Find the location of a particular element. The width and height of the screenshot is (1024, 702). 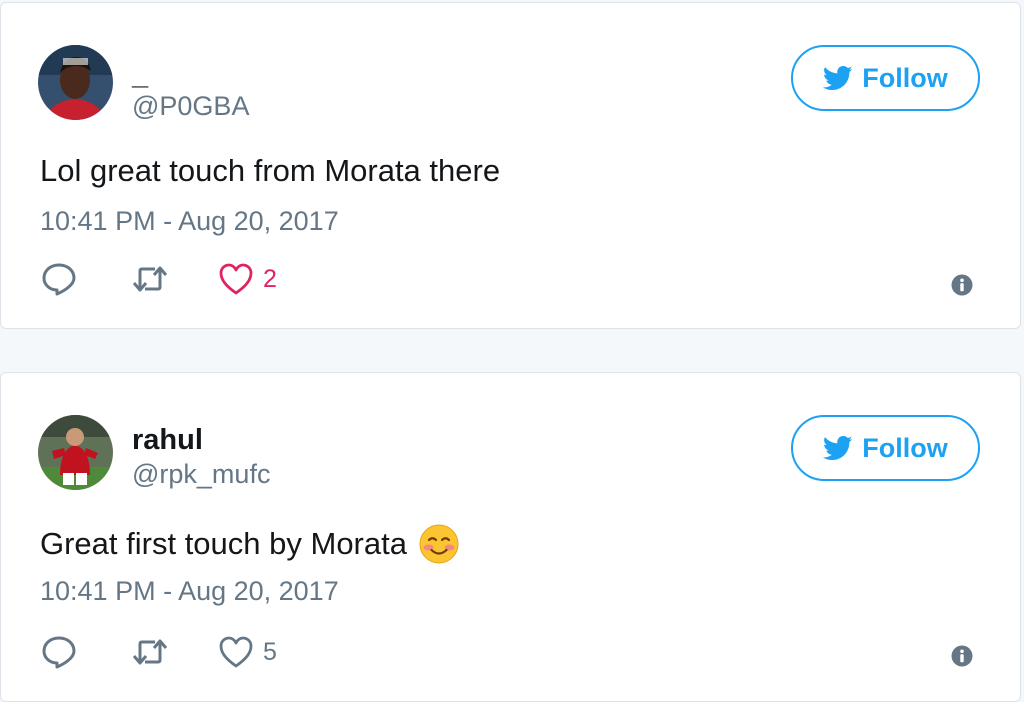

display-name: rahul is located at coordinates (167, 440).